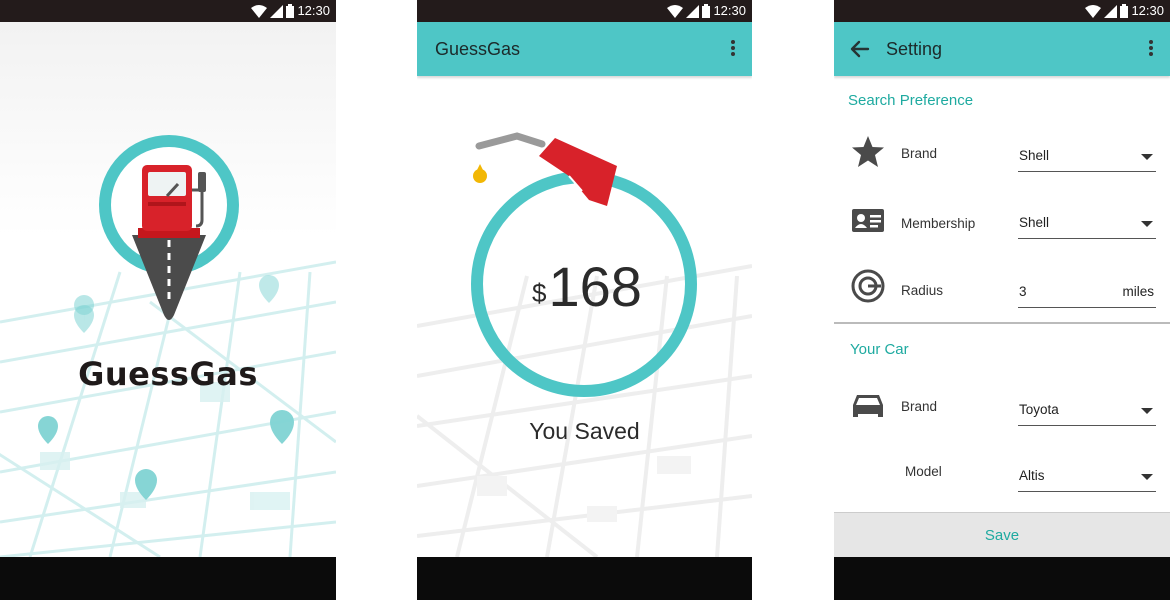 The image size is (1170, 600). What do you see at coordinates (868, 406) in the screenshot?
I see `car-icon` at bounding box center [868, 406].